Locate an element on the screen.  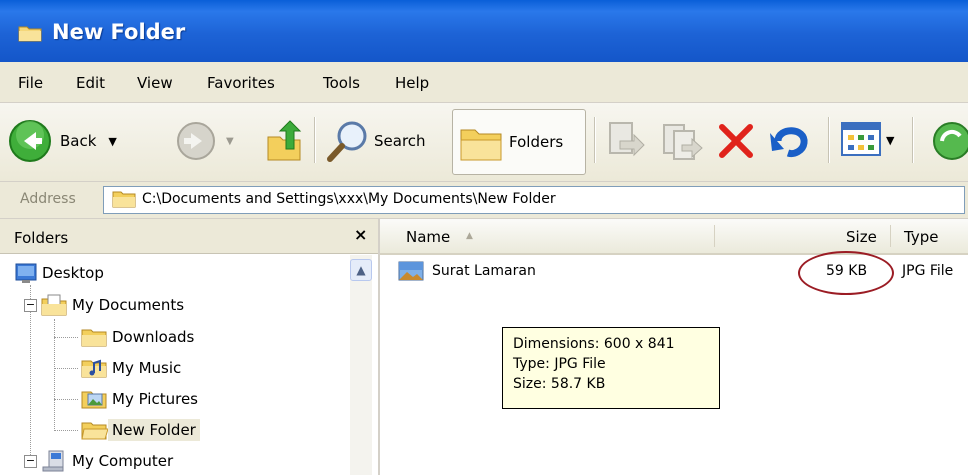
search-button: Search is located at coordinates (376, 141).